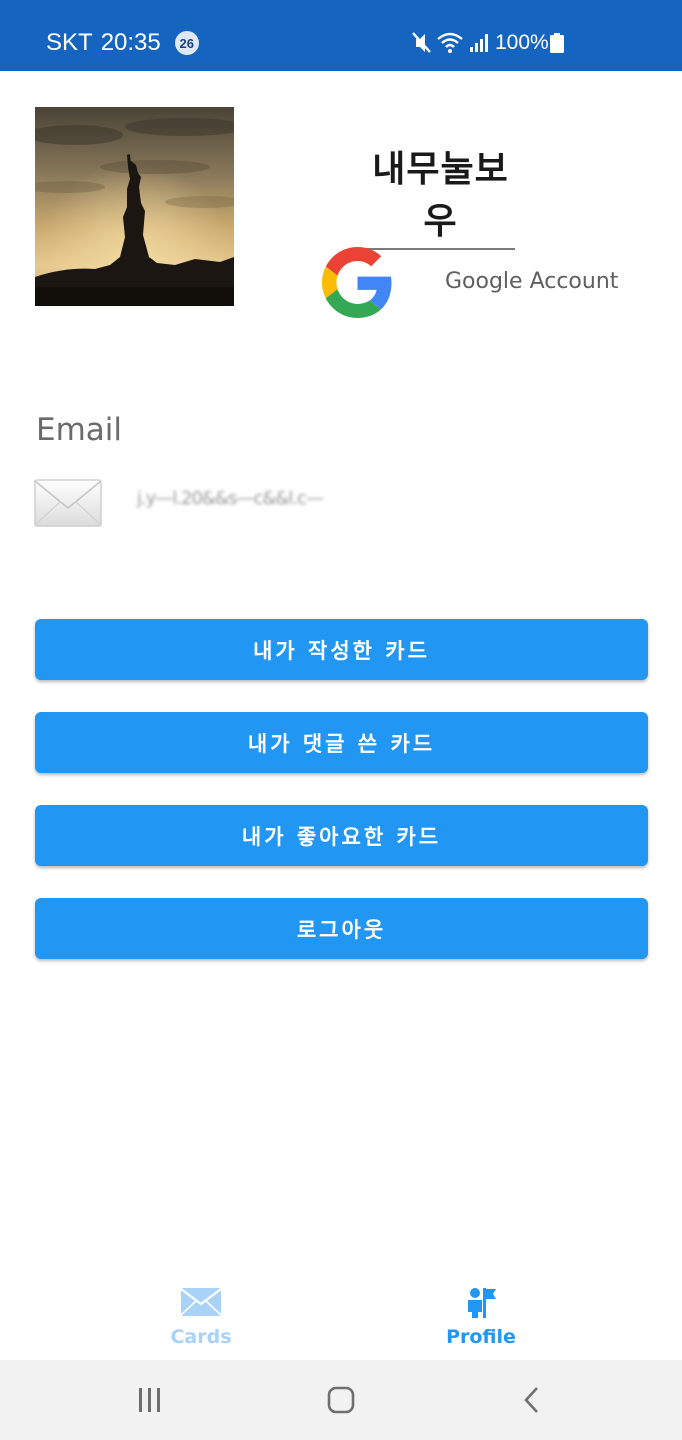 The height and width of the screenshot is (1440, 682). I want to click on liked-cards-button: 내가 좋아요한 카드, so click(341, 835).